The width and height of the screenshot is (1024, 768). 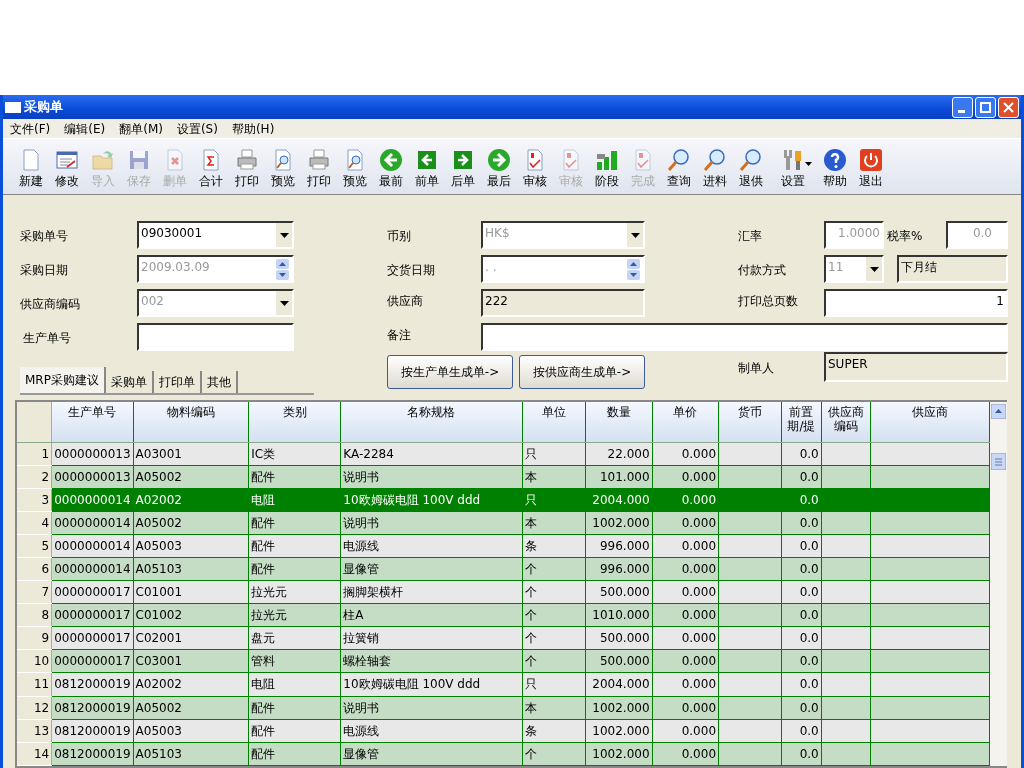 I want to click on toolbar-button: 合计, so click(x=211, y=169).